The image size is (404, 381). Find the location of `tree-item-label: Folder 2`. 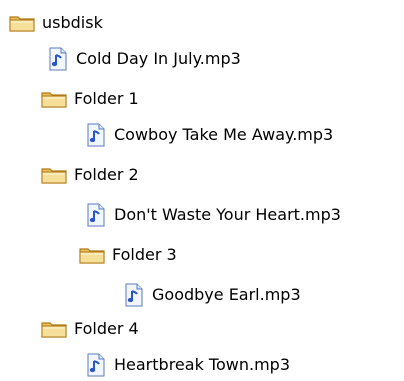

tree-item-label: Folder 2 is located at coordinates (106, 174).